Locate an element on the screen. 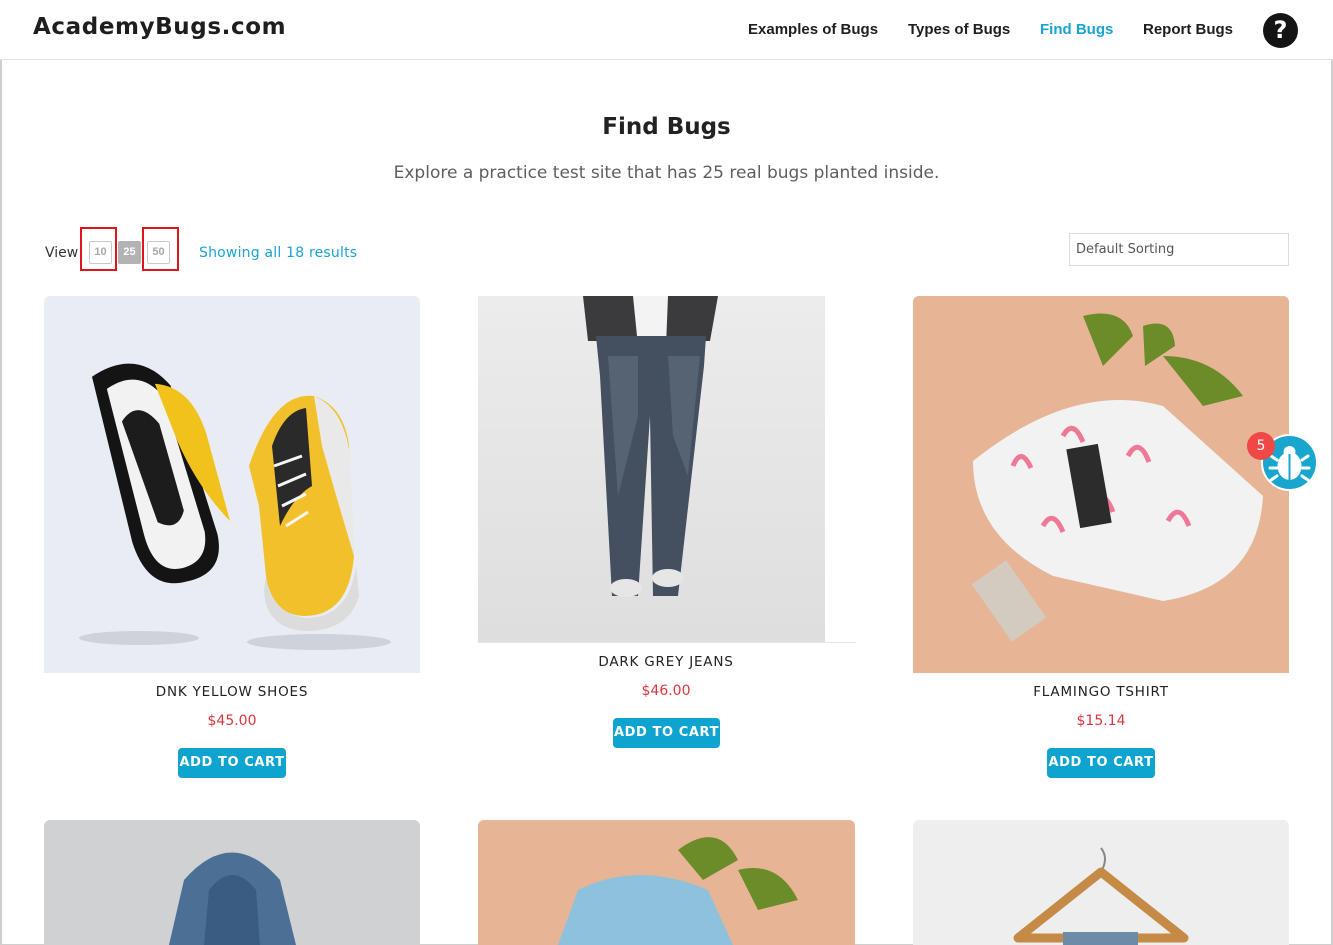  product-image-shirt is located at coordinates (666, 882).